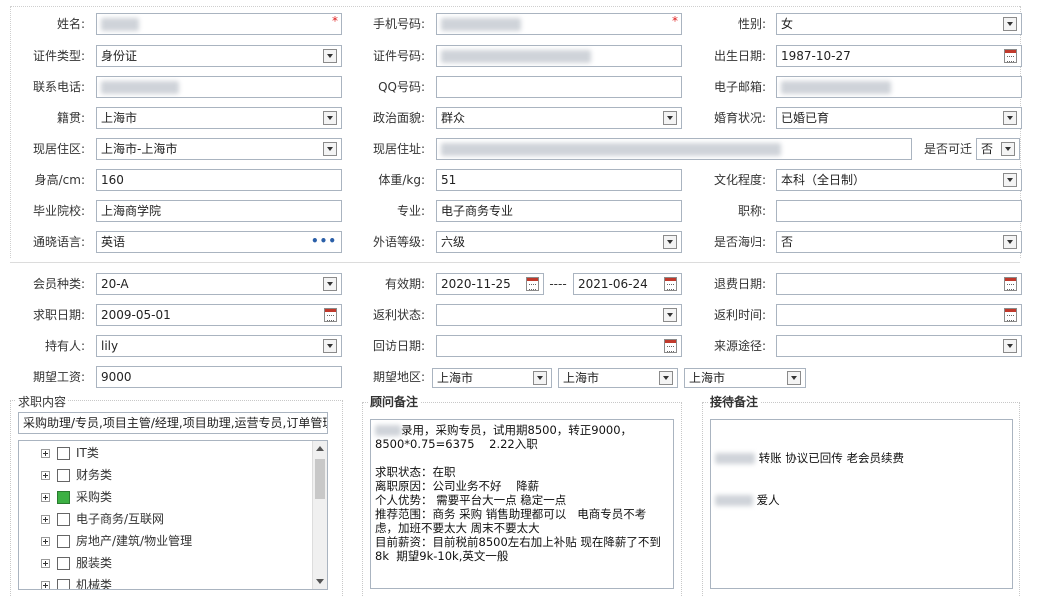  I want to click on section-divider, so click(515, 262).